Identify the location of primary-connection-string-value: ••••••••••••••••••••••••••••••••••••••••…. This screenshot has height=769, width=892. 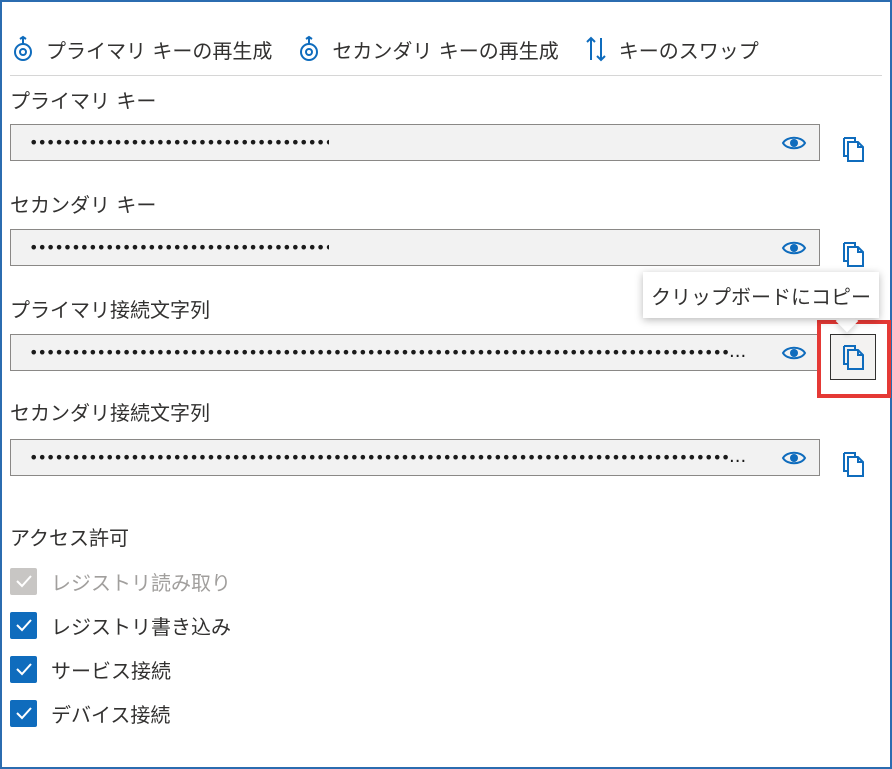
(379, 352).